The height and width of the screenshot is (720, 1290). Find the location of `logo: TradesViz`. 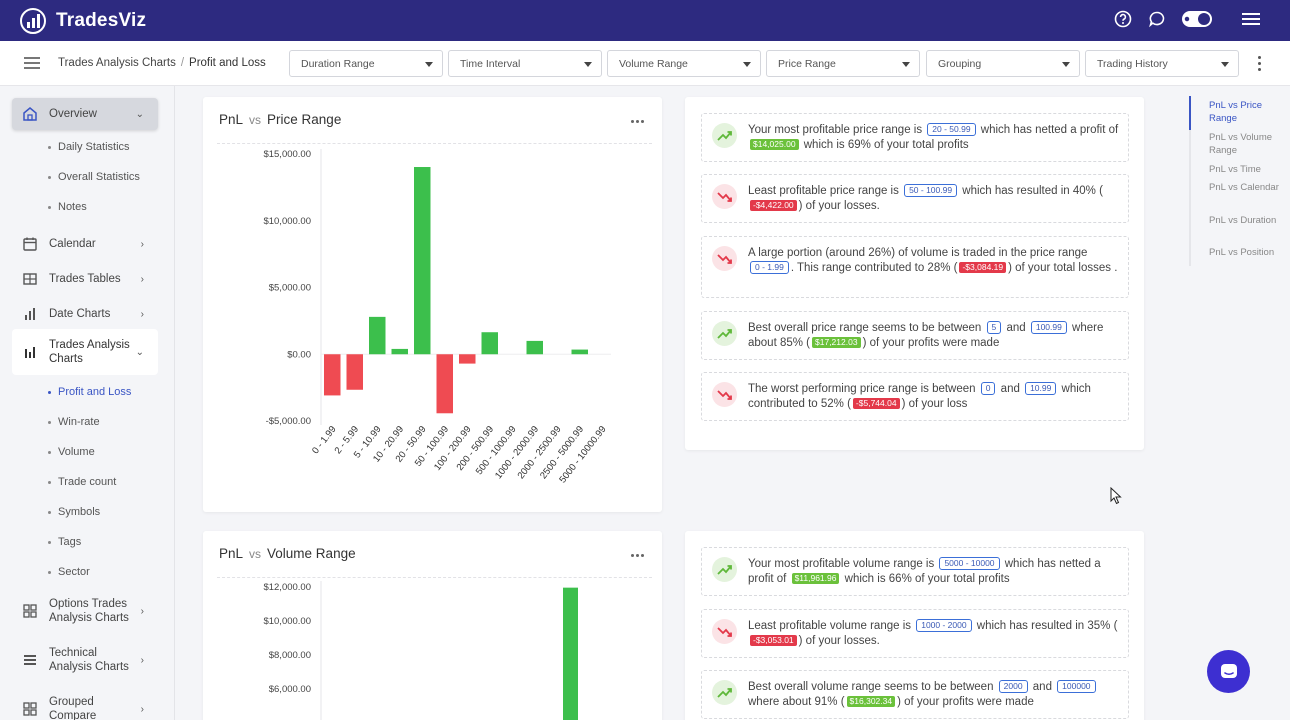

logo: TradesViz is located at coordinates (83, 20).